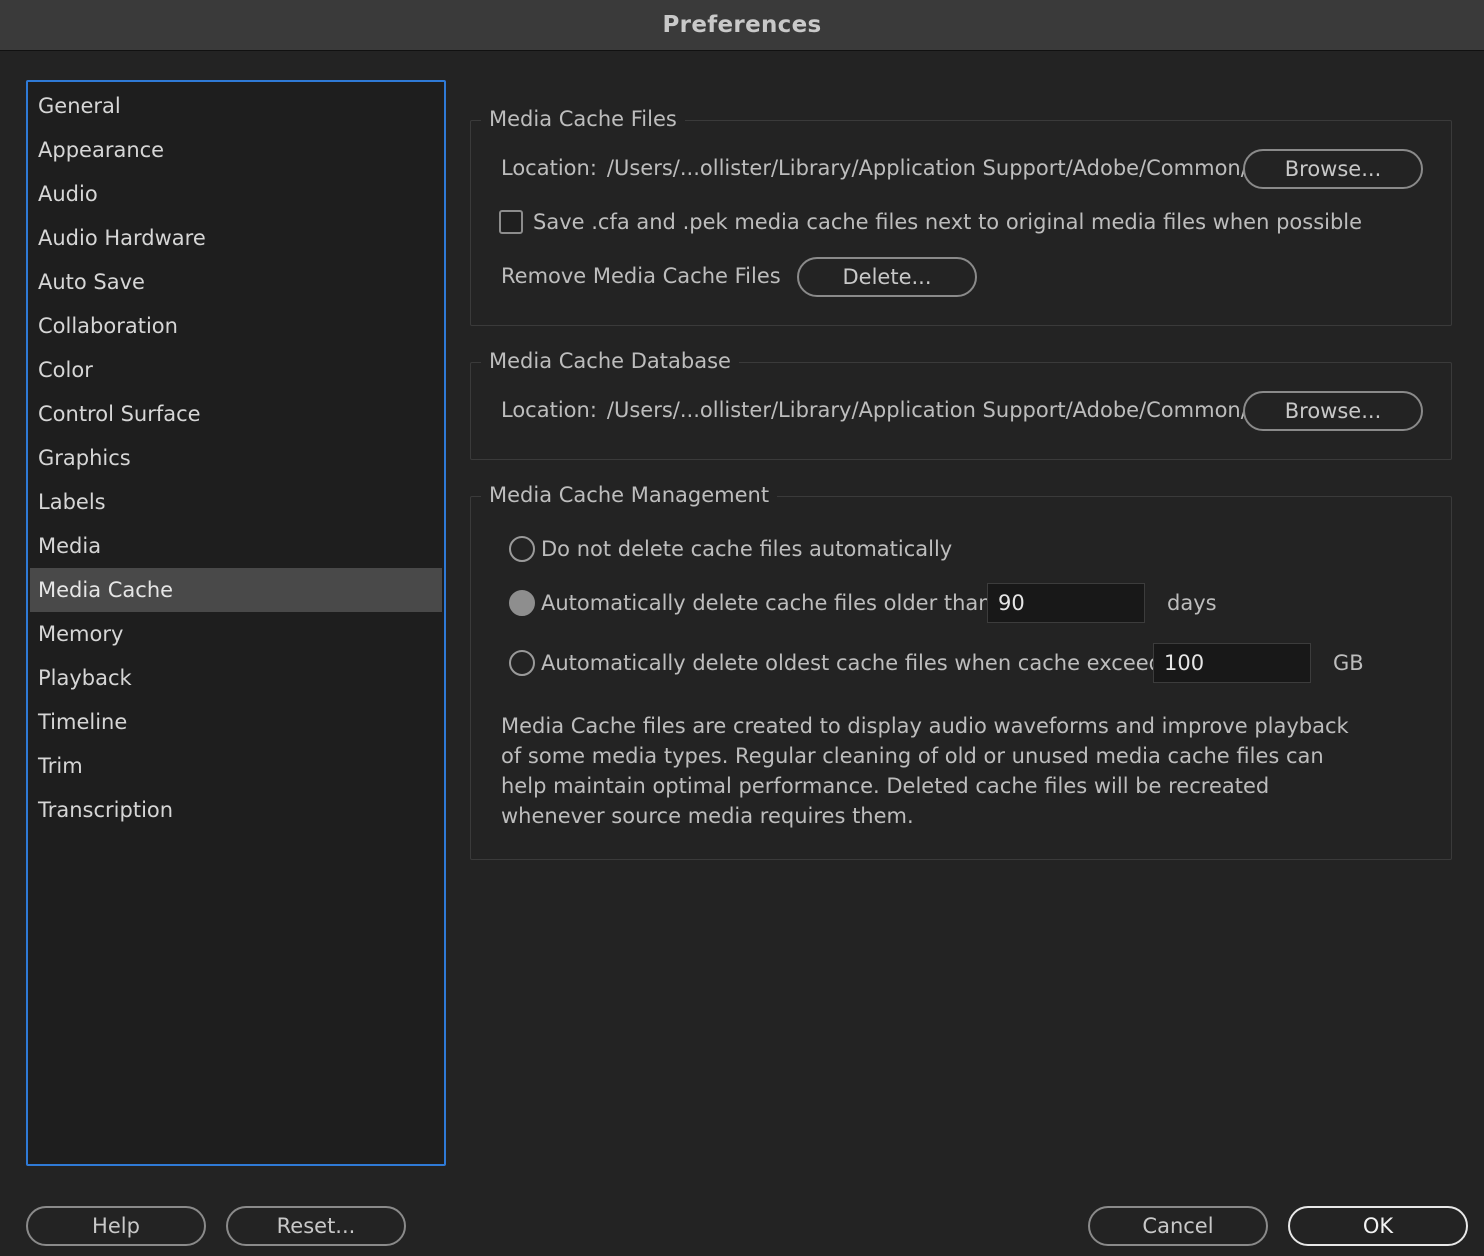  What do you see at coordinates (236, 458) in the screenshot?
I see `sidebar-item-graphics: Graphics` at bounding box center [236, 458].